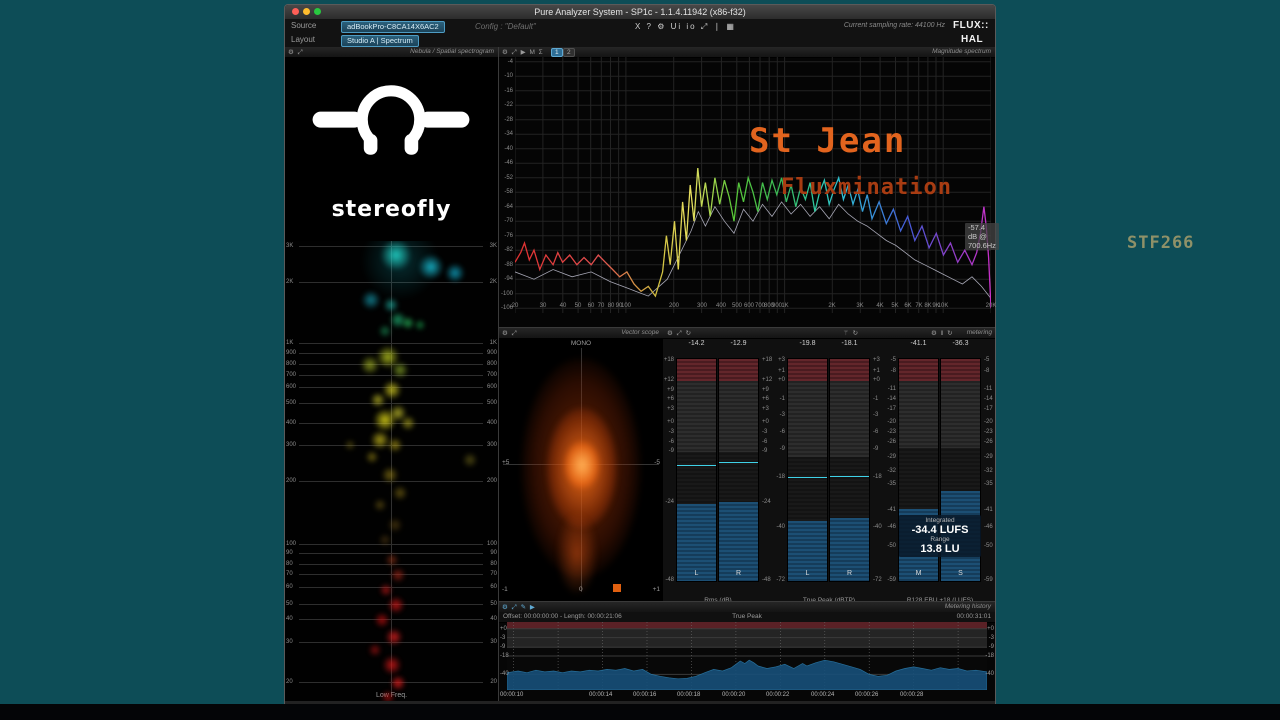 This screenshot has height=720, width=1280. I want to click on meter-scale-tick: -18, so click(877, 477).